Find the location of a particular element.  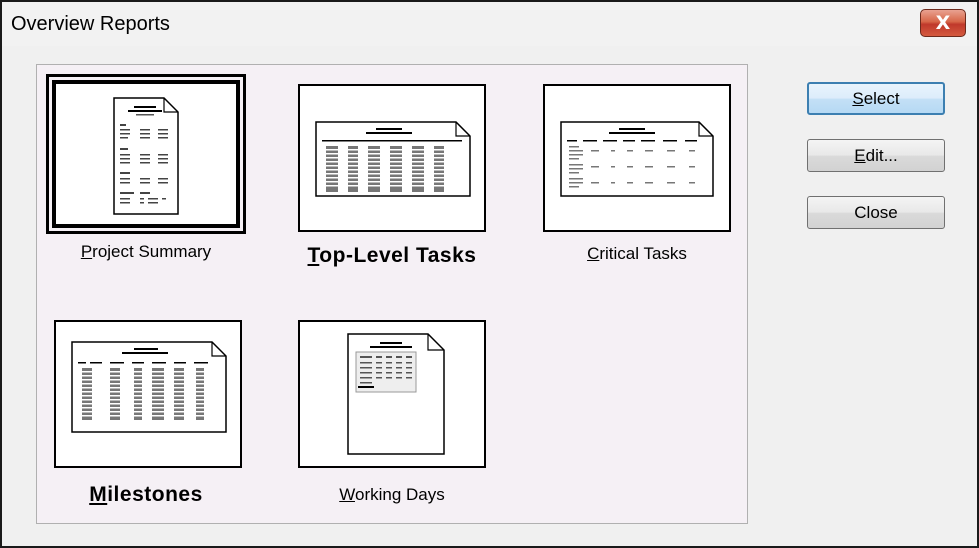

report-label-working-days: Working Days is located at coordinates (392, 495).